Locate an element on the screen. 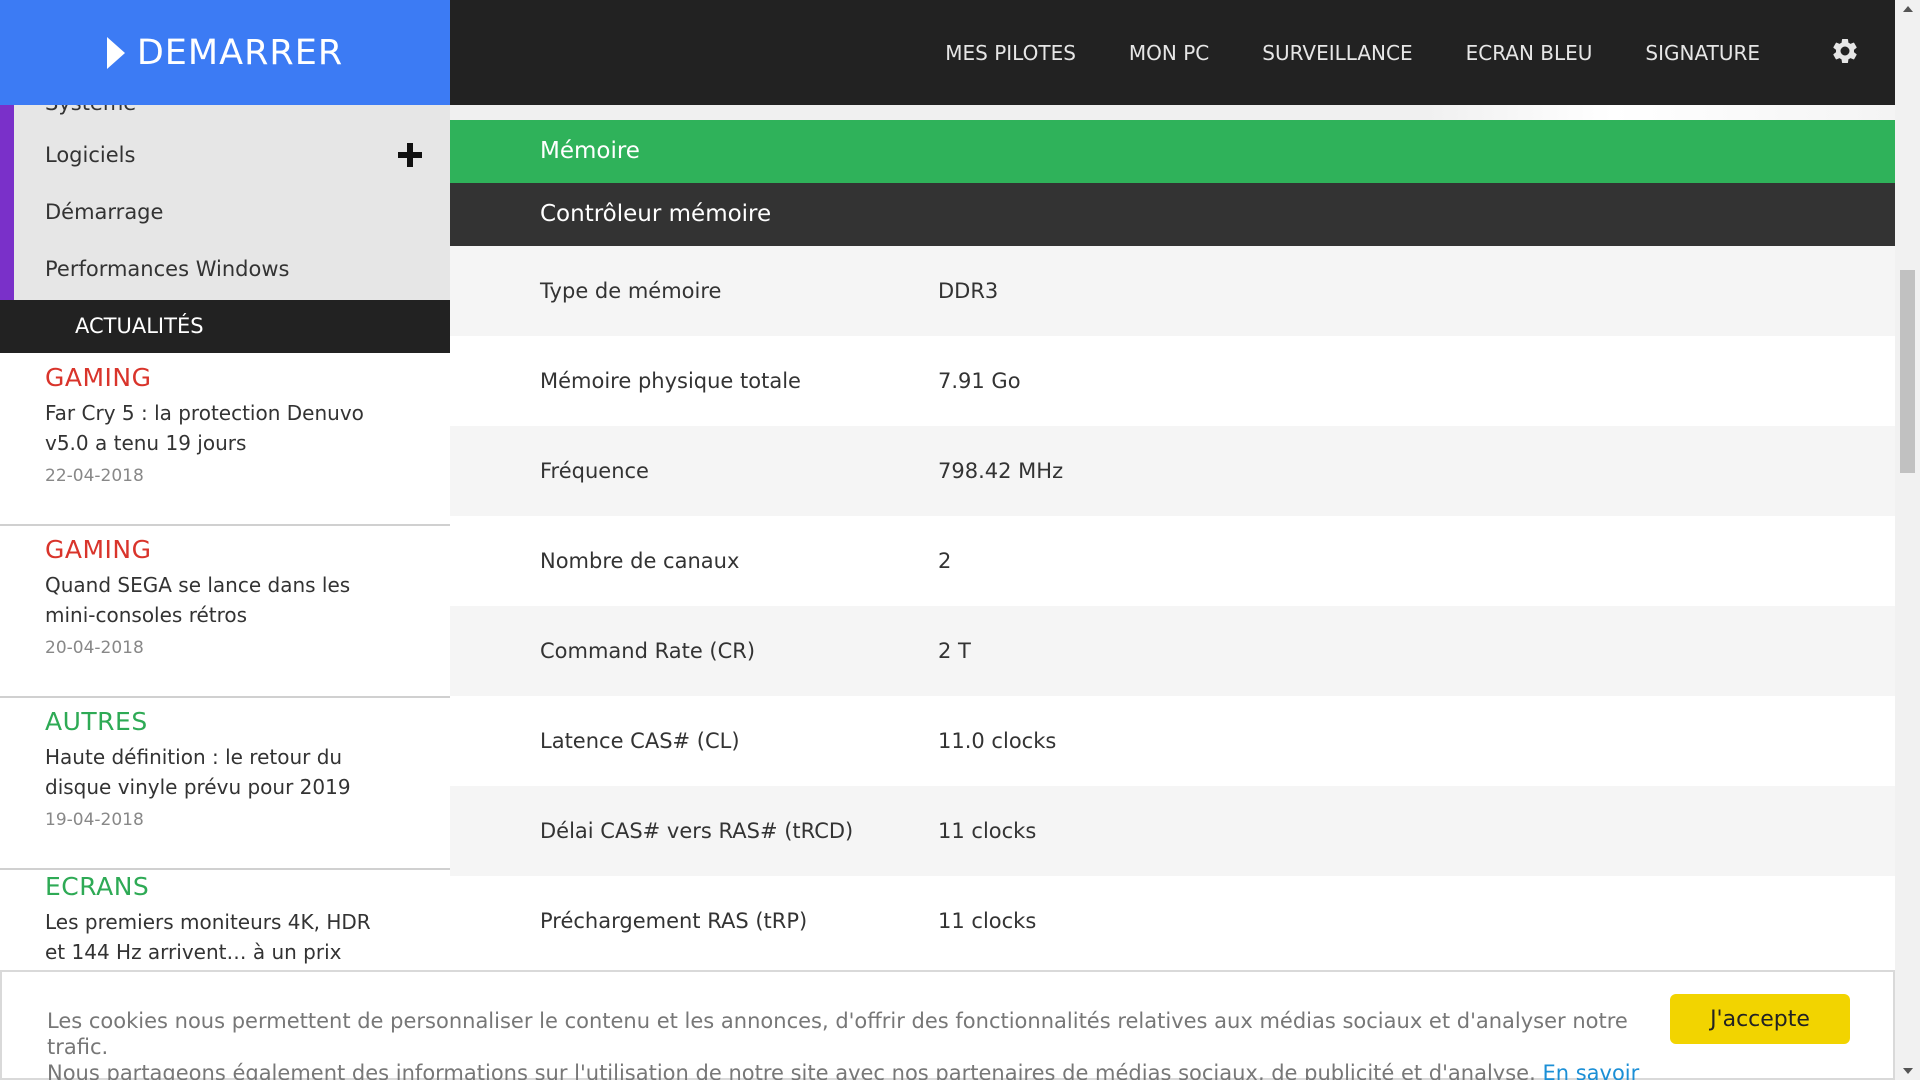 This screenshot has width=1920, height=1080. row-label: Délai CAS# vers RAS# (tRCD) is located at coordinates (697, 831).